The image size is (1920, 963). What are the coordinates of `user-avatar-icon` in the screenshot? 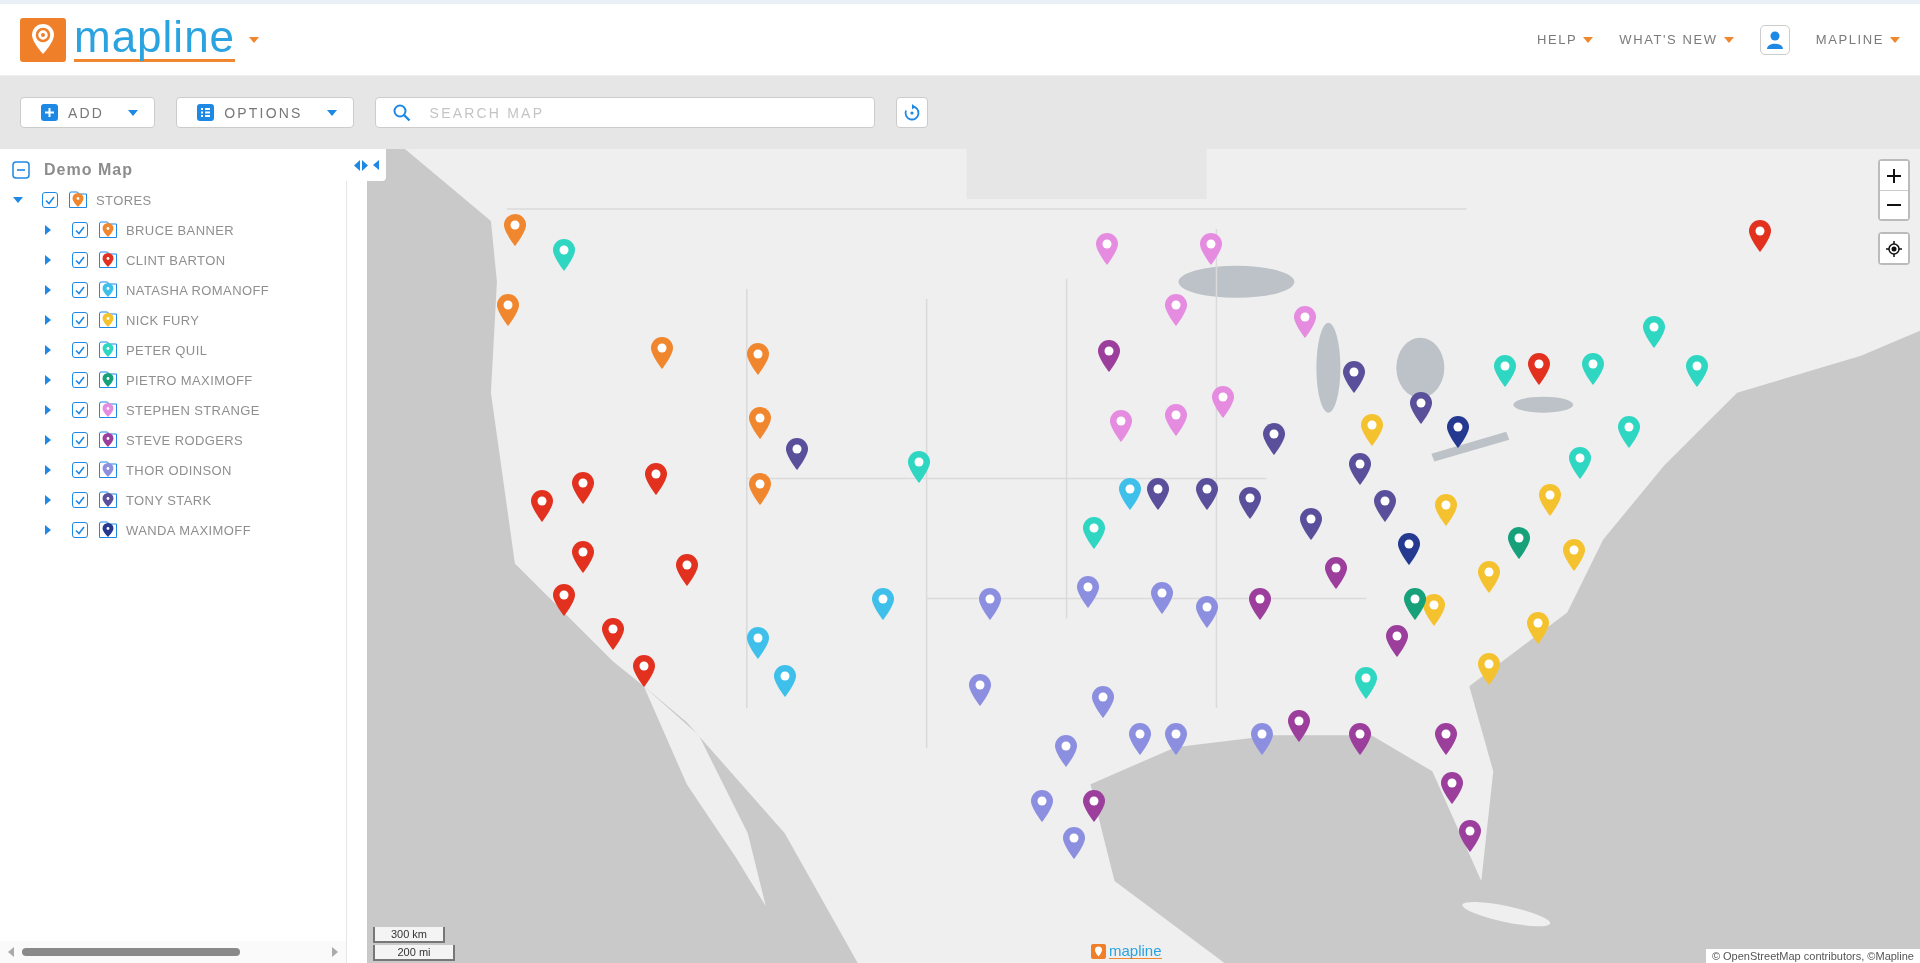 It's located at (1774, 39).